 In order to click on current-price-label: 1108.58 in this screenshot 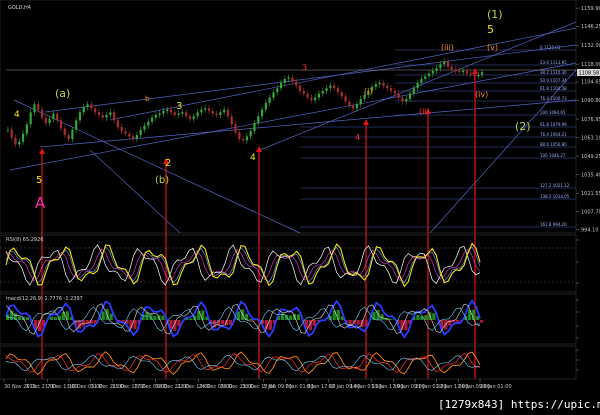, I will do `click(589, 74)`.